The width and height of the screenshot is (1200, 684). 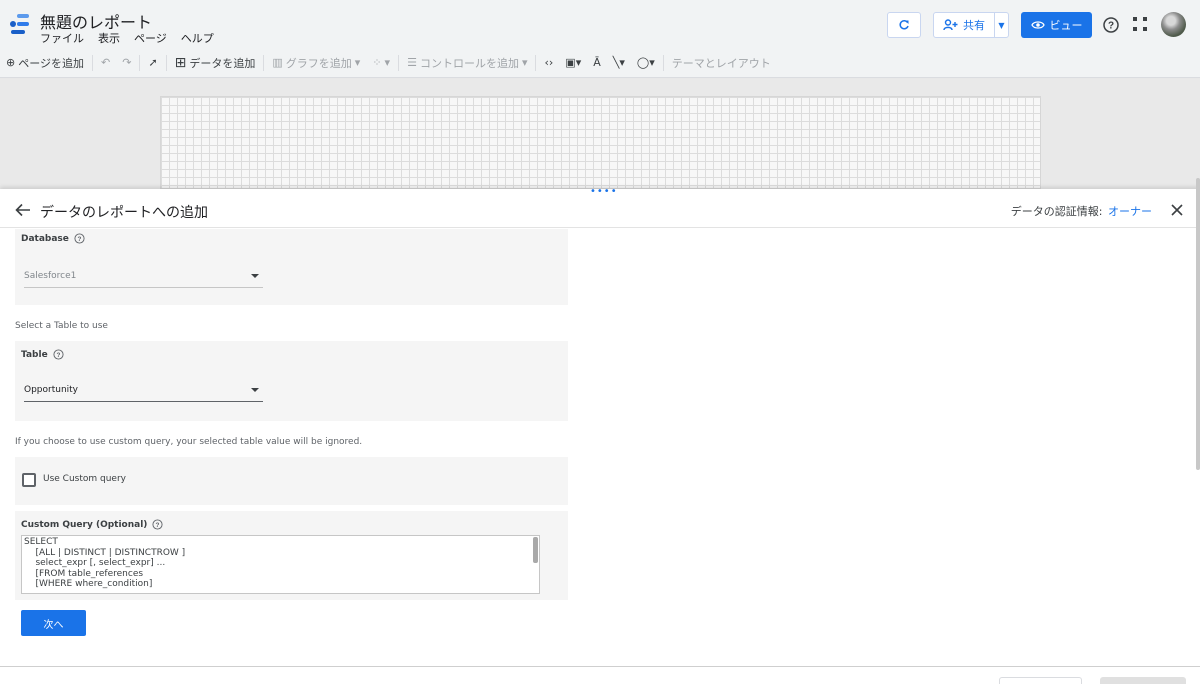 I want to click on add-control-label: コントロールを追加, so click(x=469, y=63).